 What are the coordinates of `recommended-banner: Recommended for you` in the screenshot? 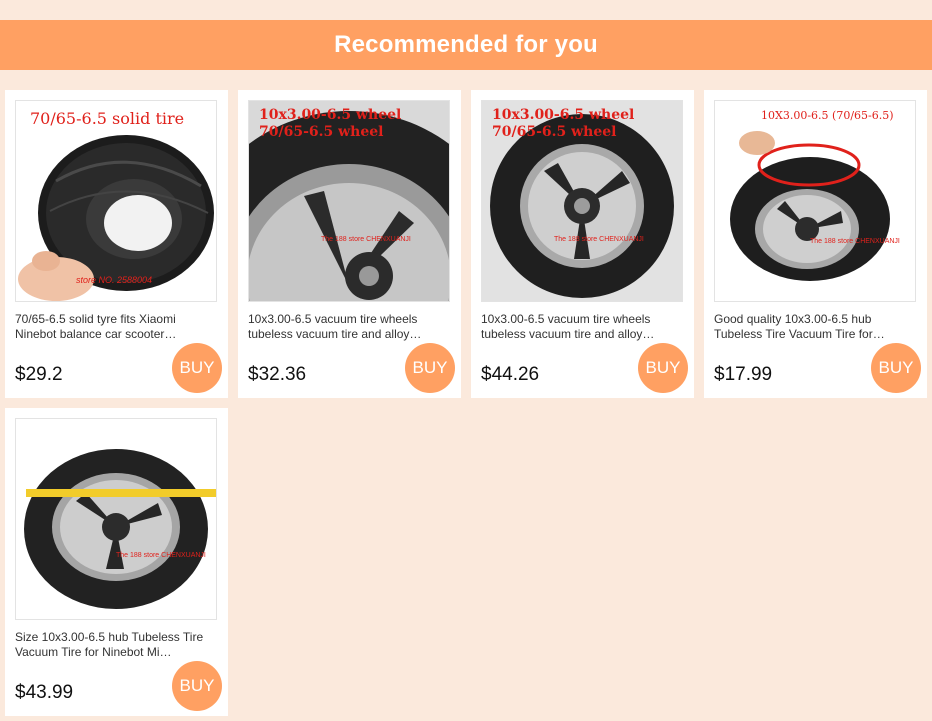 It's located at (466, 45).